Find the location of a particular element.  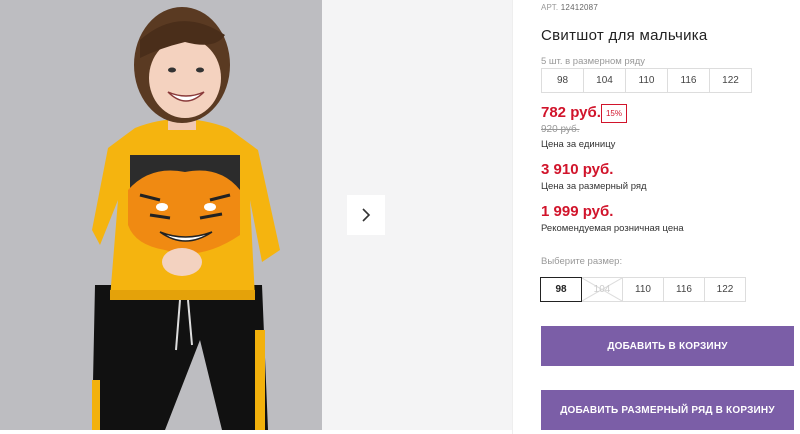

discount-badge: 15% is located at coordinates (614, 113).